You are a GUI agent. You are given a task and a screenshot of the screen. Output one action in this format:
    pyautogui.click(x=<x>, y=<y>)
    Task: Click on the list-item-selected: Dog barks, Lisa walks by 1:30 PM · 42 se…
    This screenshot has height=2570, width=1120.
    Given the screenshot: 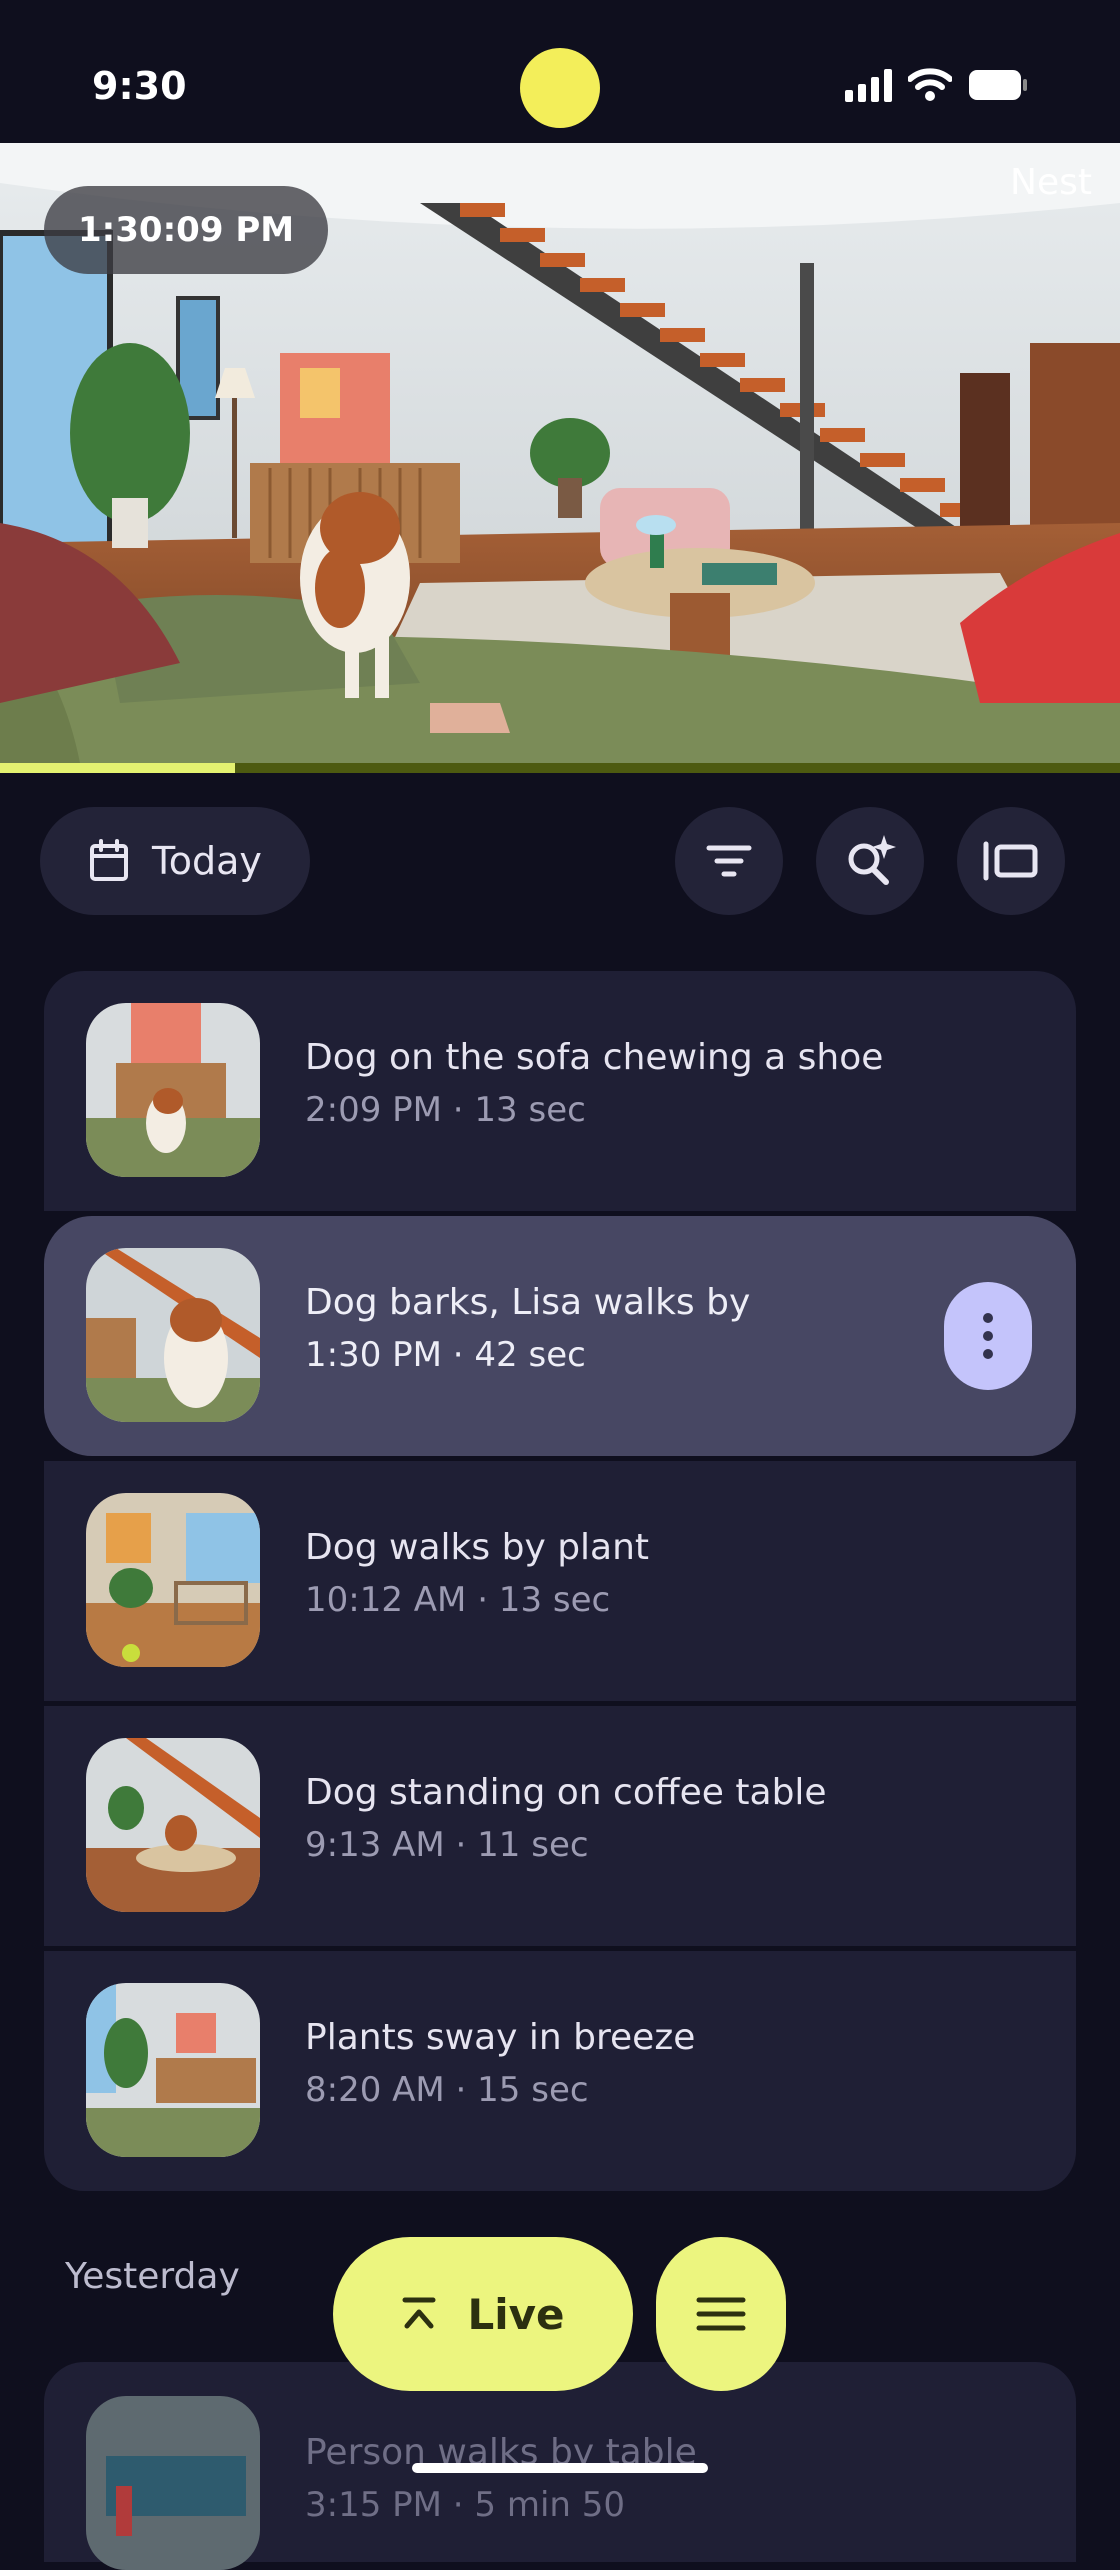 What is the action you would take?
    pyautogui.click(x=560, y=1336)
    